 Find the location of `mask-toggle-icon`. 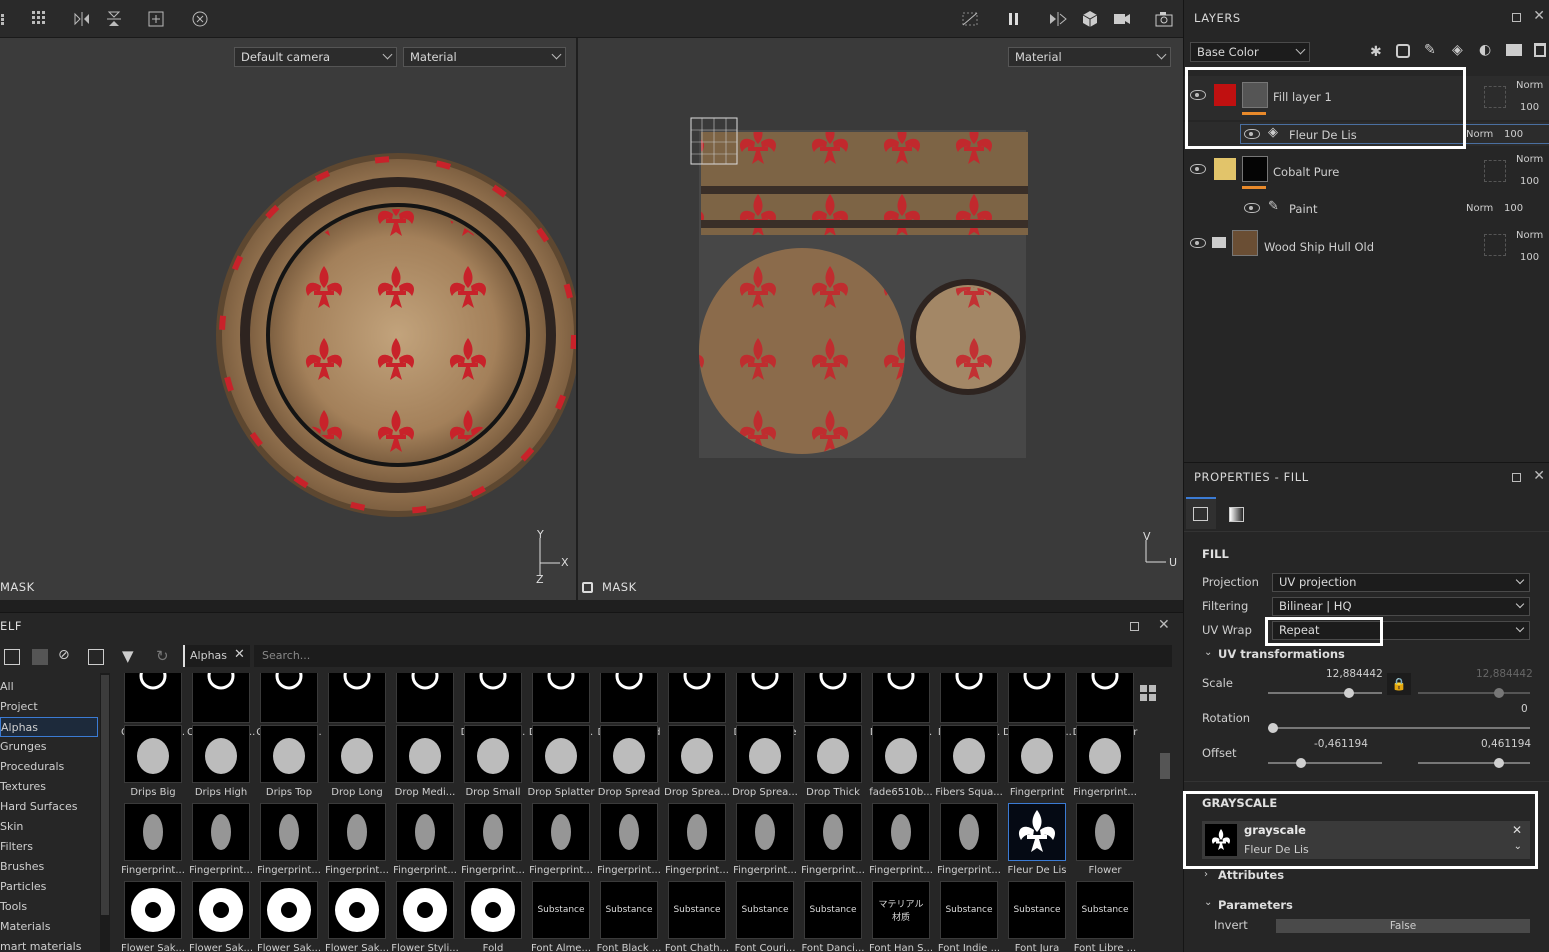

mask-toggle-icon is located at coordinates (587, 587).